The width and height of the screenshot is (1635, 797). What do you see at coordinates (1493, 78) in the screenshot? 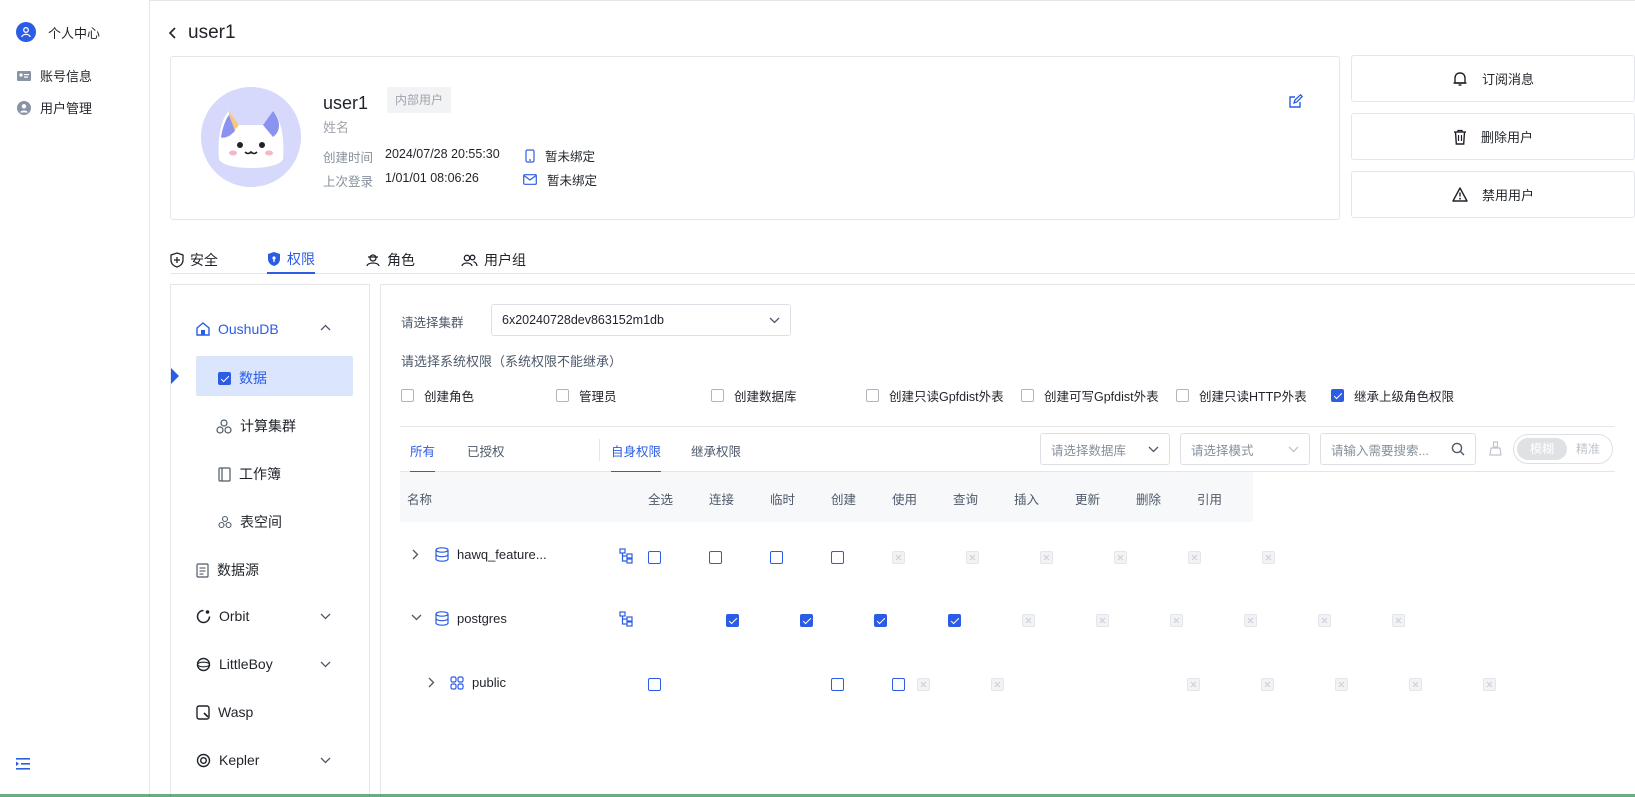
I see `subscribe-button: 订阅消息` at bounding box center [1493, 78].